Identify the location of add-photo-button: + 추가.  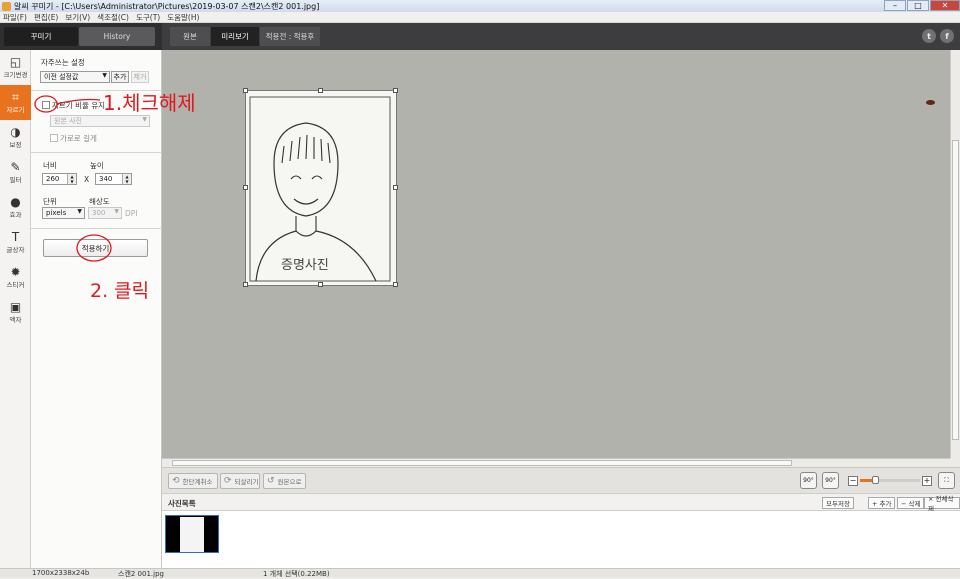
(882, 503).